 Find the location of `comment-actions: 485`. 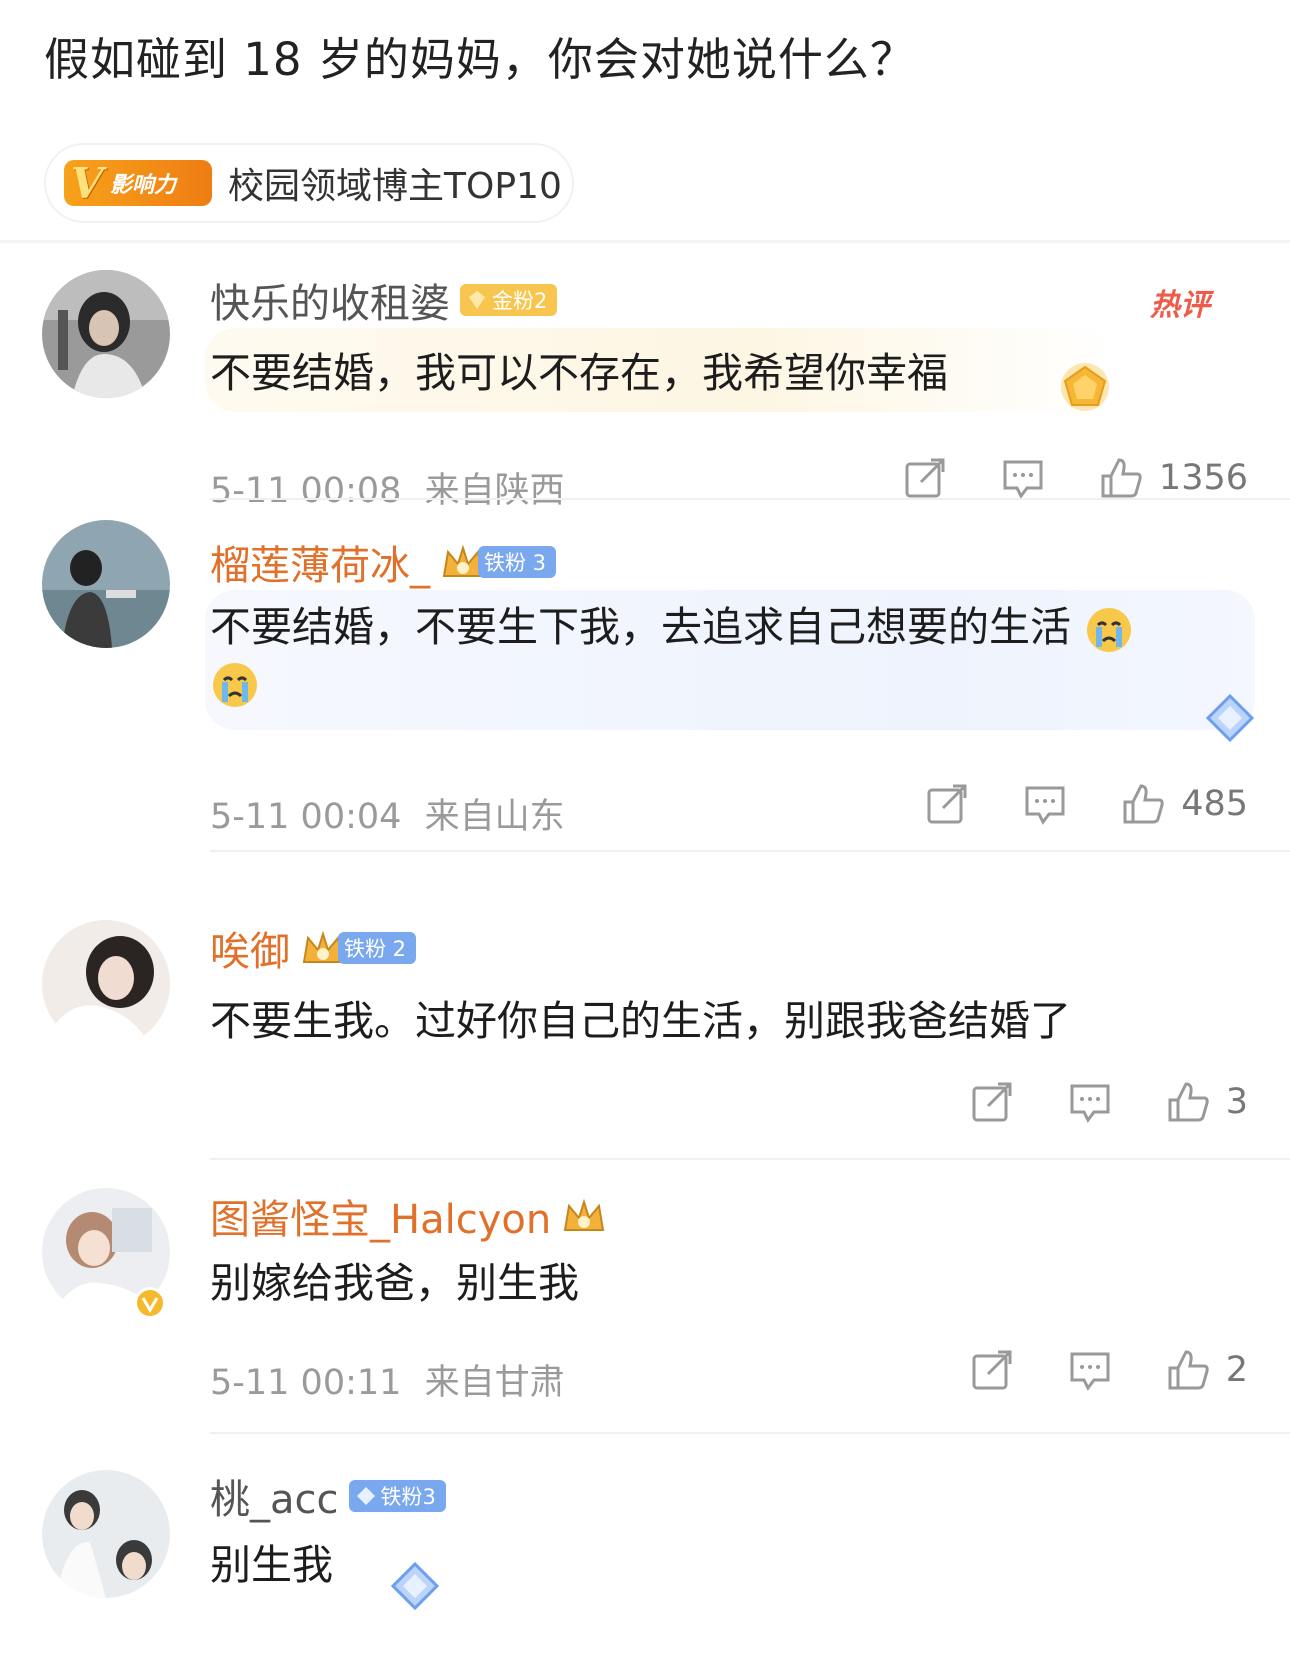

comment-actions: 485 is located at coordinates (1086, 804).